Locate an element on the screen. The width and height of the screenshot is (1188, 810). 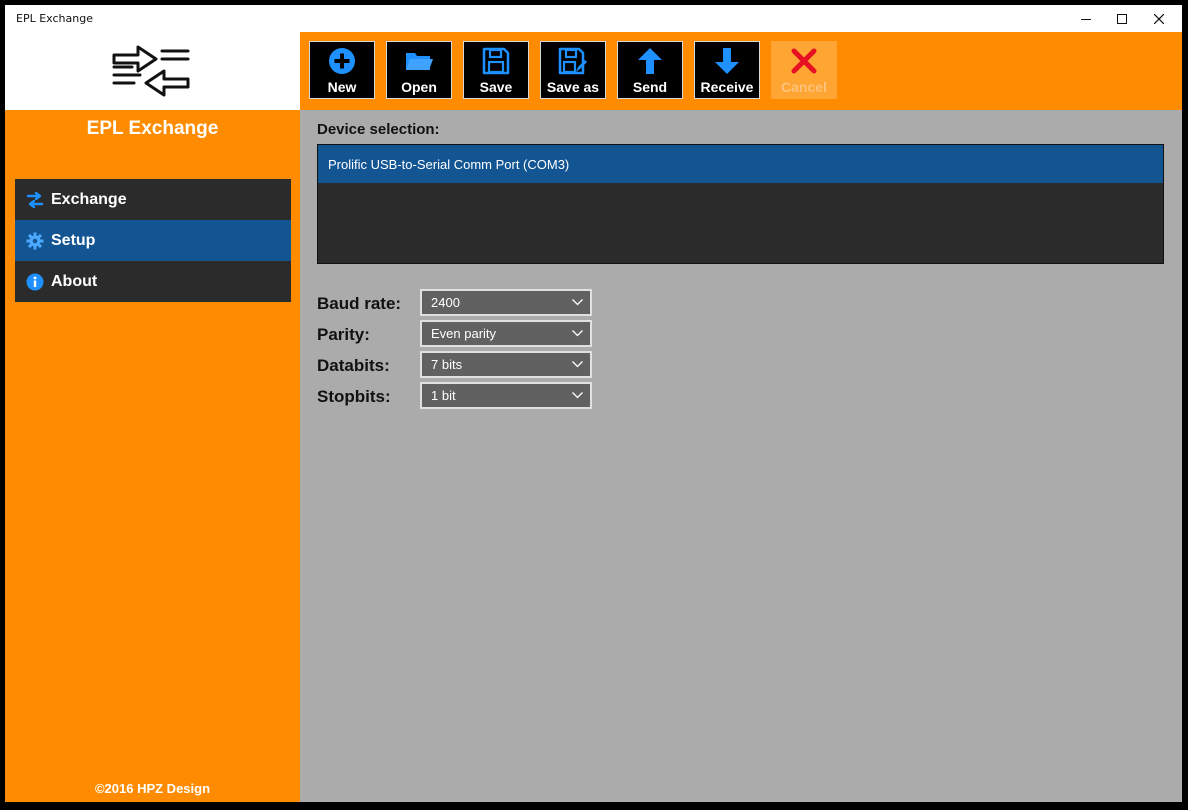
sidebar-item-exchange: Exchange is located at coordinates (153, 199).